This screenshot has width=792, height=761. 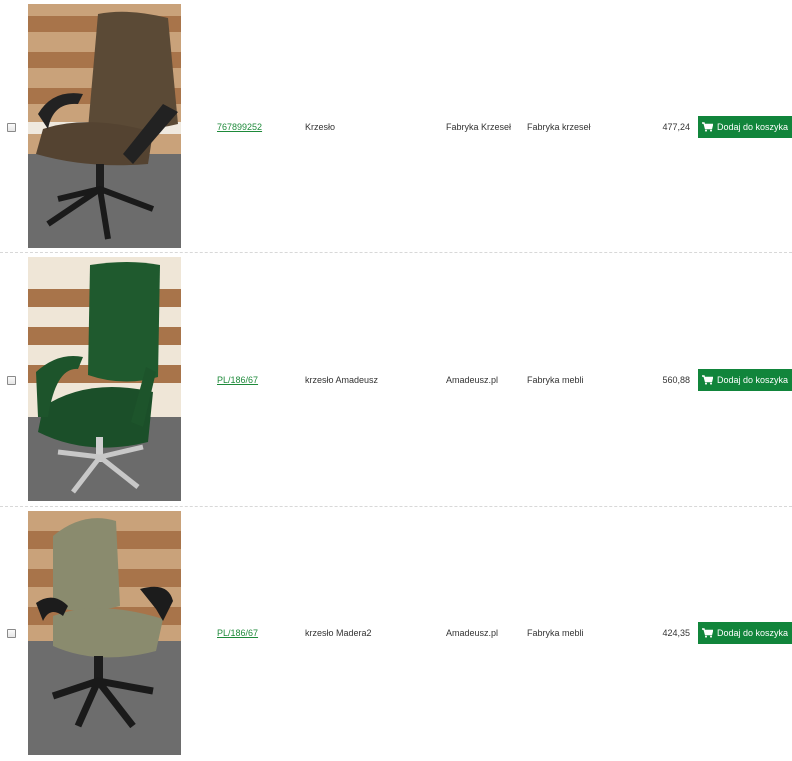 I want to click on product-price: 424,35, so click(x=676, y=633).